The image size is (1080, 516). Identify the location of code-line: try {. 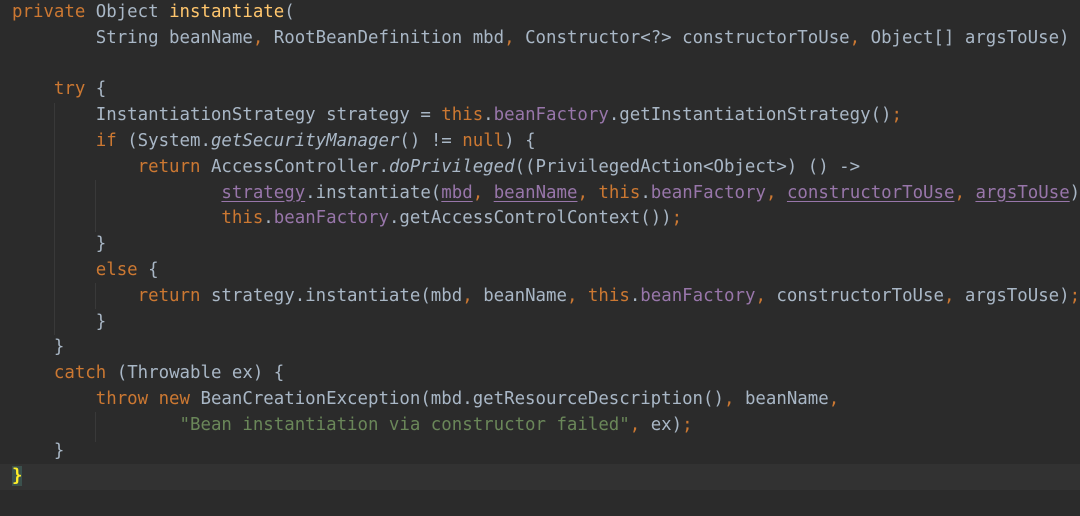
(546, 90).